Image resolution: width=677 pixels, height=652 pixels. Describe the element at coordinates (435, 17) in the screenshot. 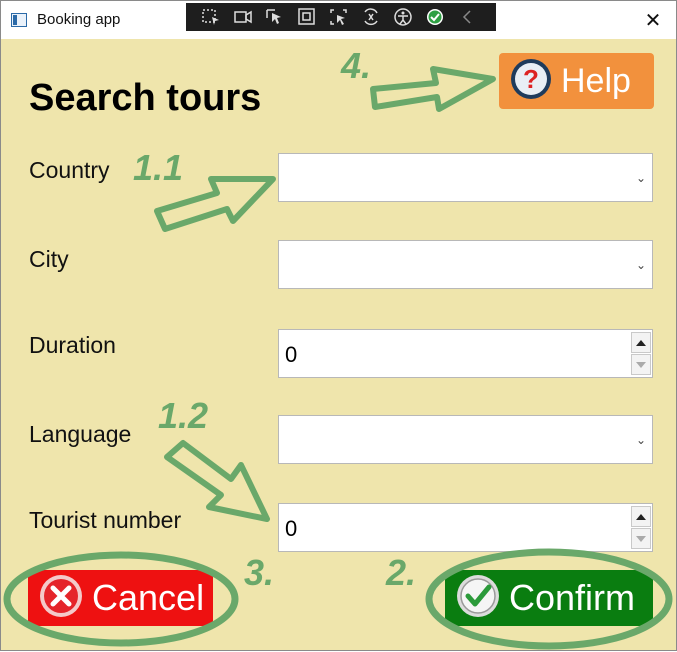

I see `binding-check-icon` at that location.